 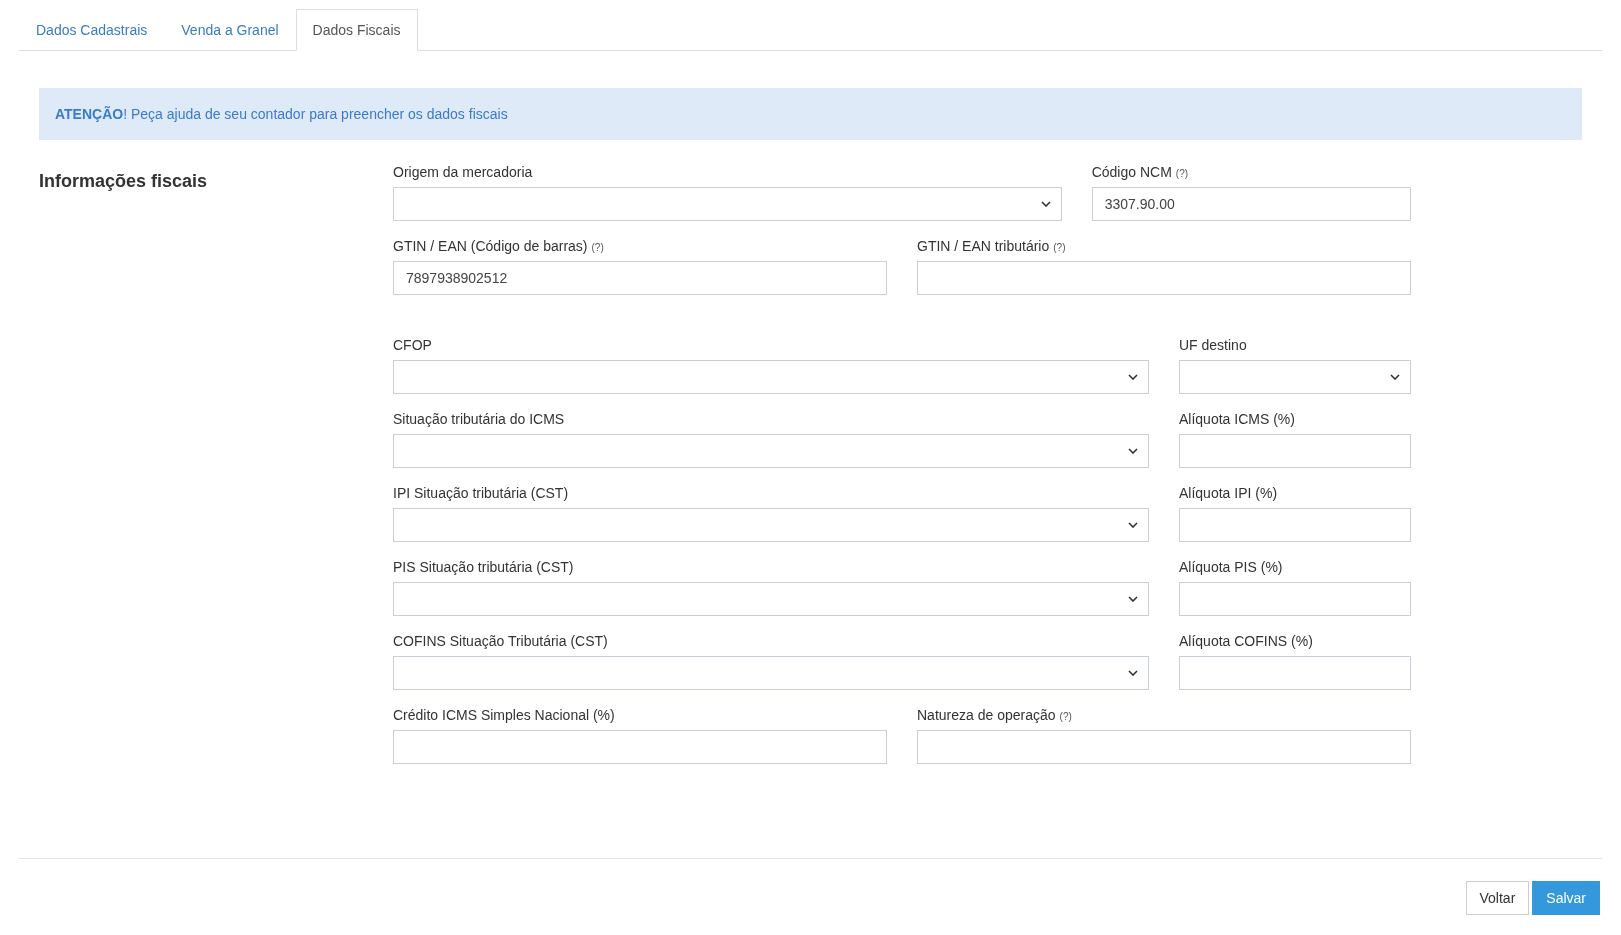 I want to click on field-label: Origem da mercadoria, so click(x=463, y=172).